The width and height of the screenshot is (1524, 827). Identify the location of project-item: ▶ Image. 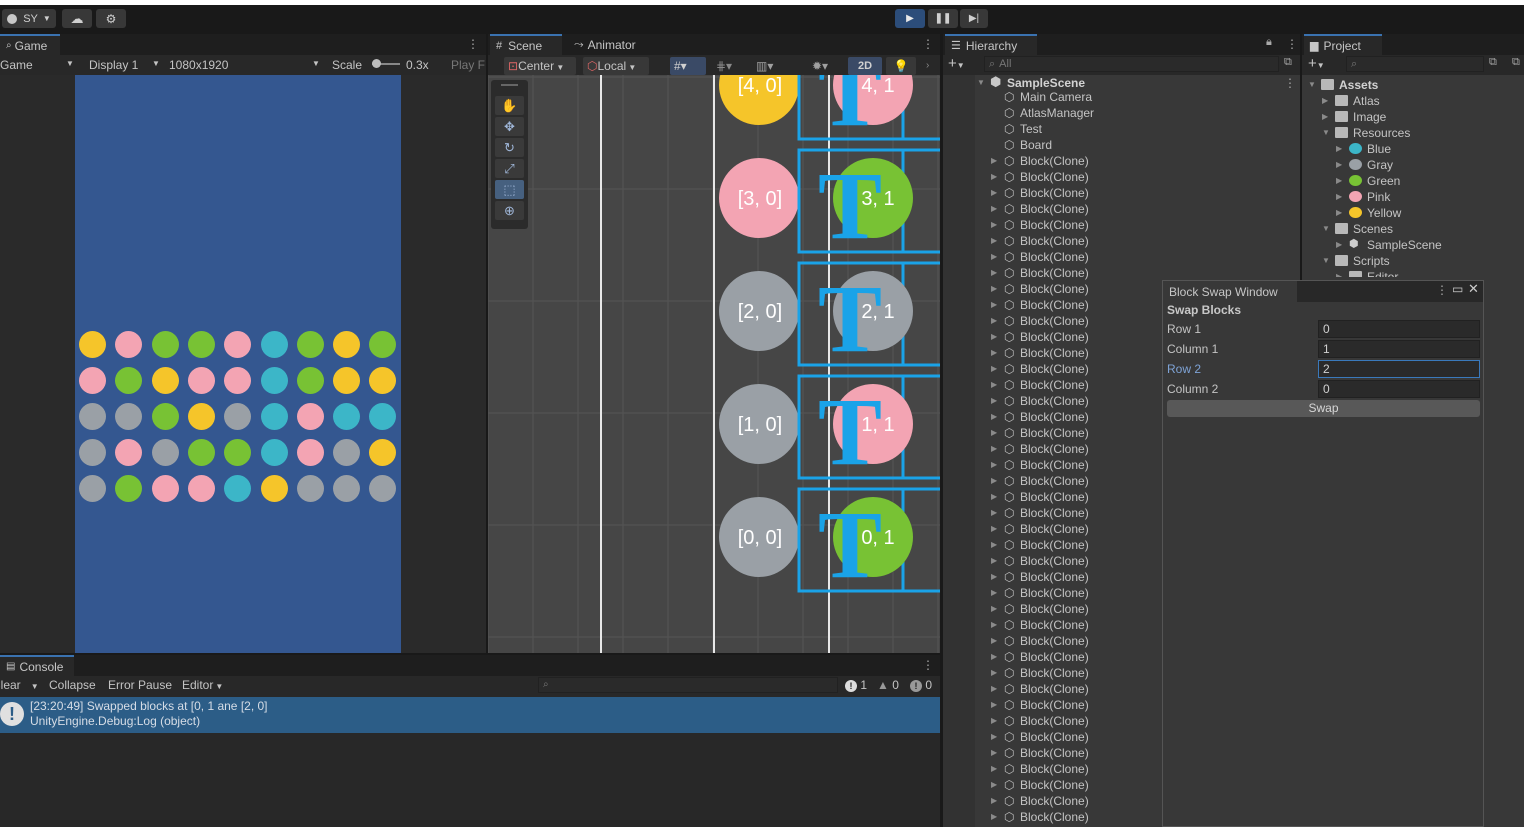
(1414, 117).